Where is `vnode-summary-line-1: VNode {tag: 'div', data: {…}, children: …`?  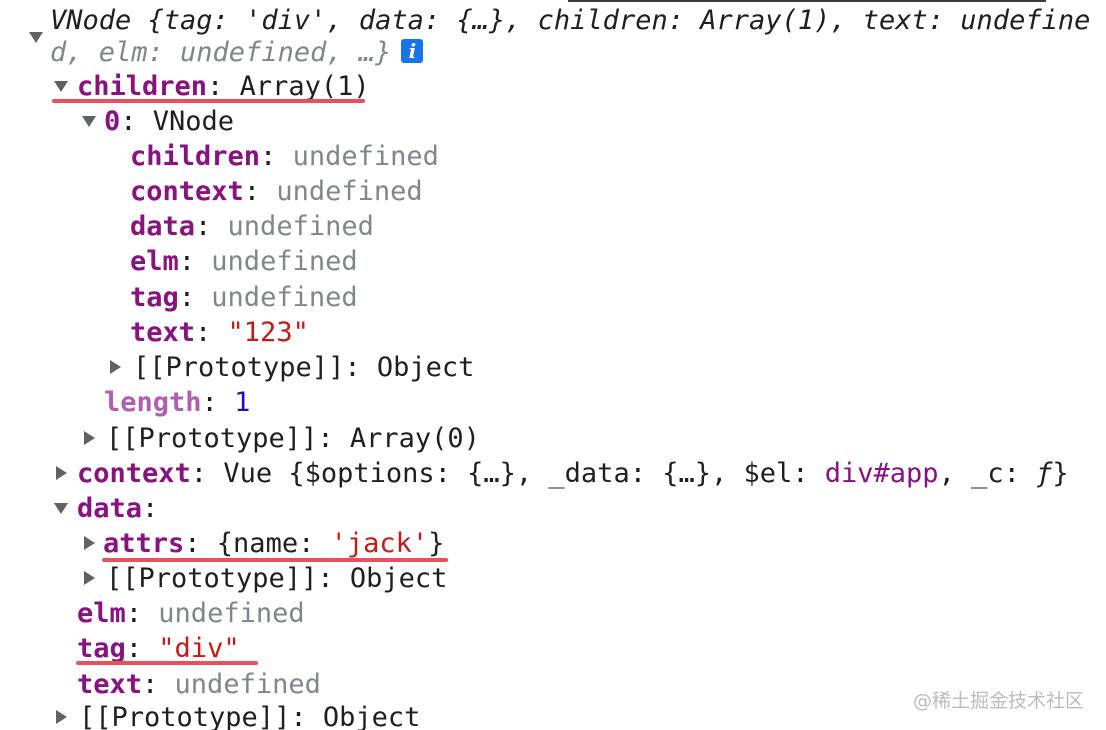 vnode-summary-line-1: VNode {tag: 'div', data: {…}, children: … is located at coordinates (570, 21).